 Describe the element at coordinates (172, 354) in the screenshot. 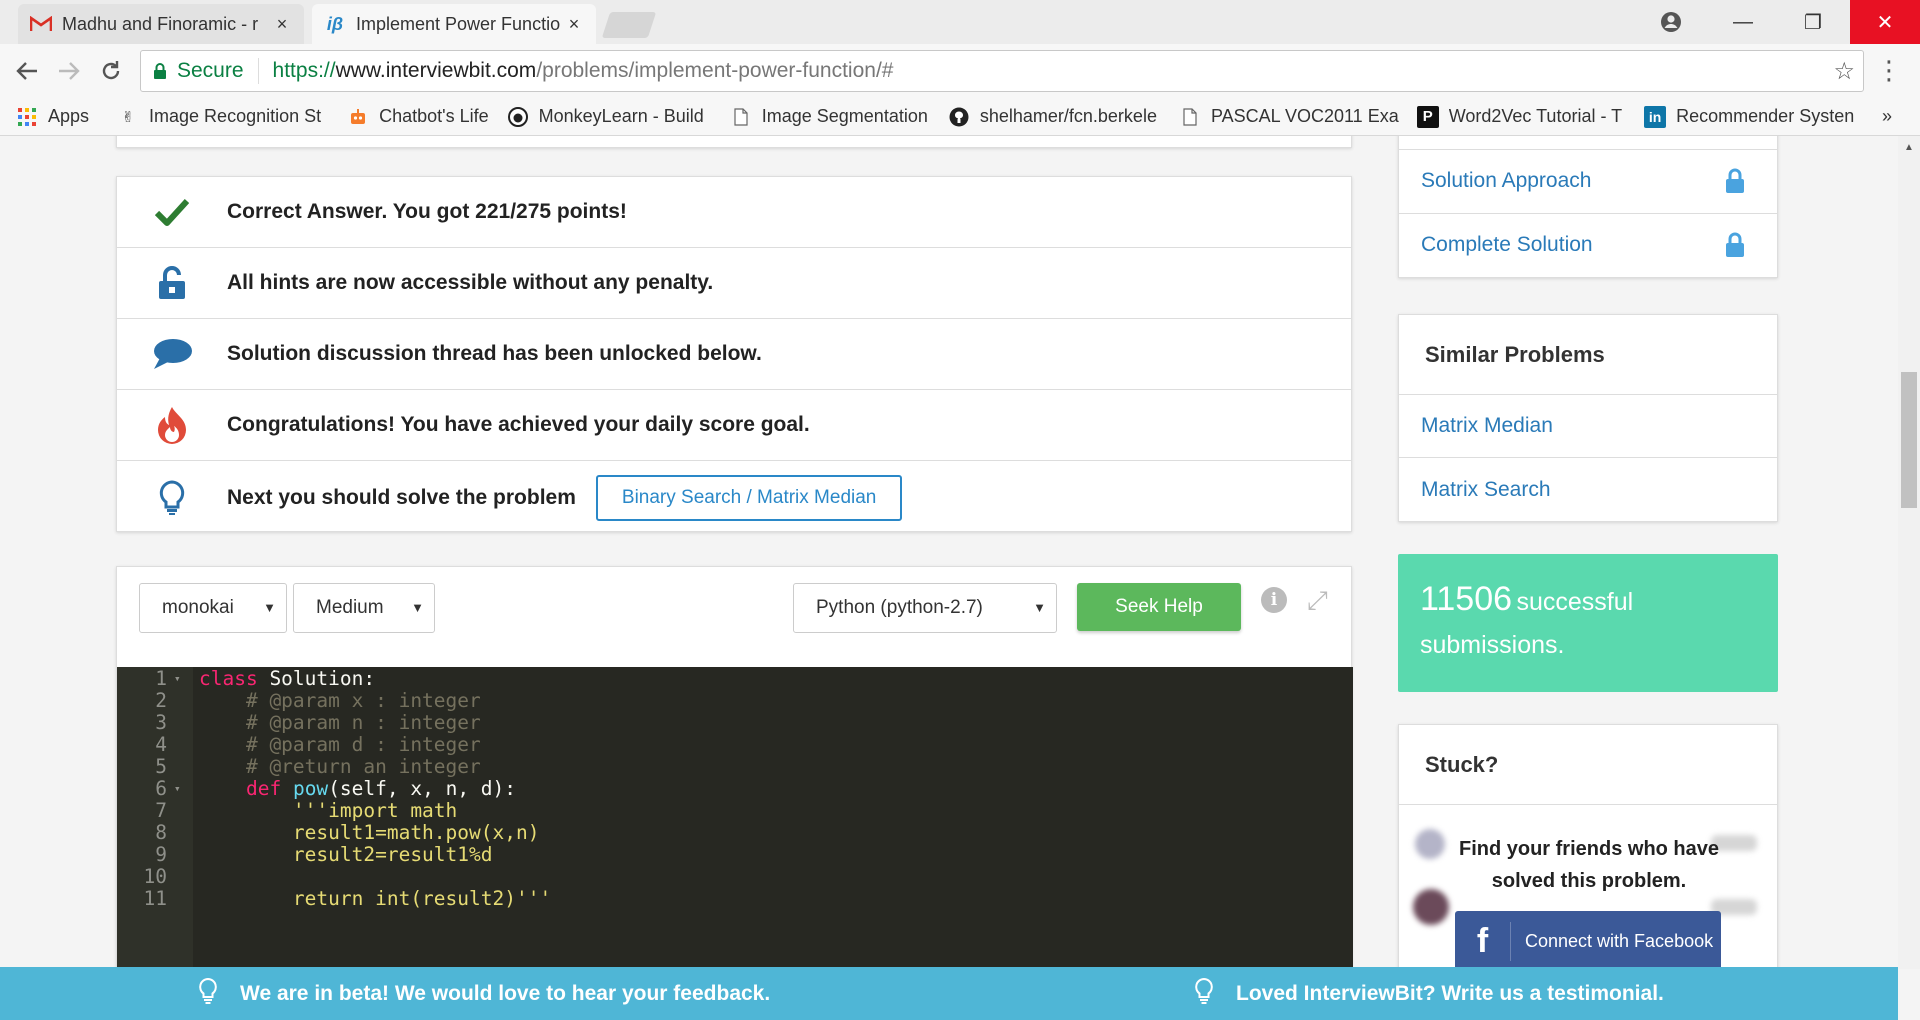

I see `chat-bubble-icon` at that location.